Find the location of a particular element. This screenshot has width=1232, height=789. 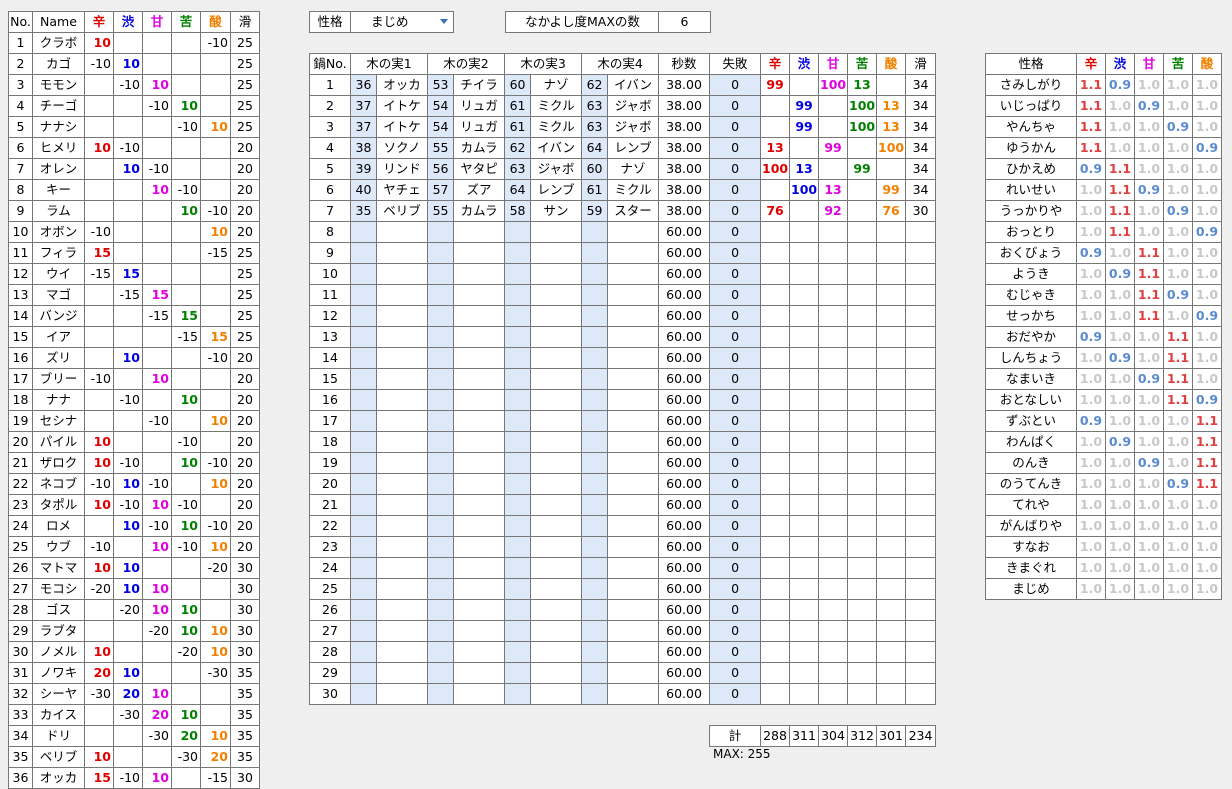

berry-number-input: 39 is located at coordinates (363, 169).